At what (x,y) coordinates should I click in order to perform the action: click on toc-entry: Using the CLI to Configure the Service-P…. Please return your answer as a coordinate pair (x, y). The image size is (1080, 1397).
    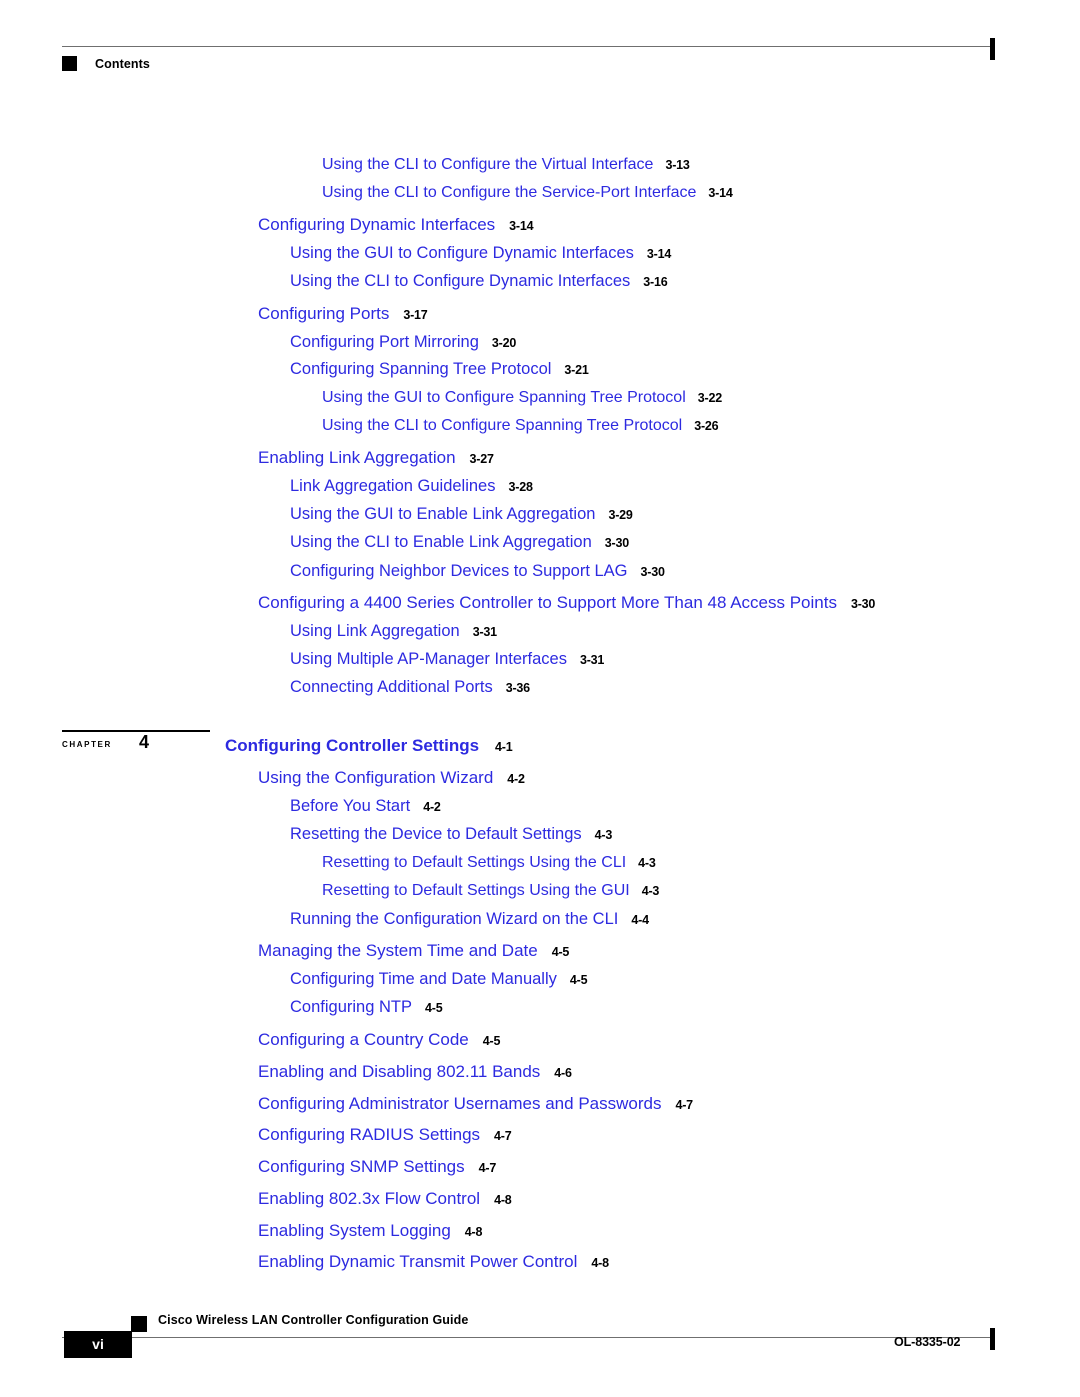
    Looking at the image, I should click on (527, 193).